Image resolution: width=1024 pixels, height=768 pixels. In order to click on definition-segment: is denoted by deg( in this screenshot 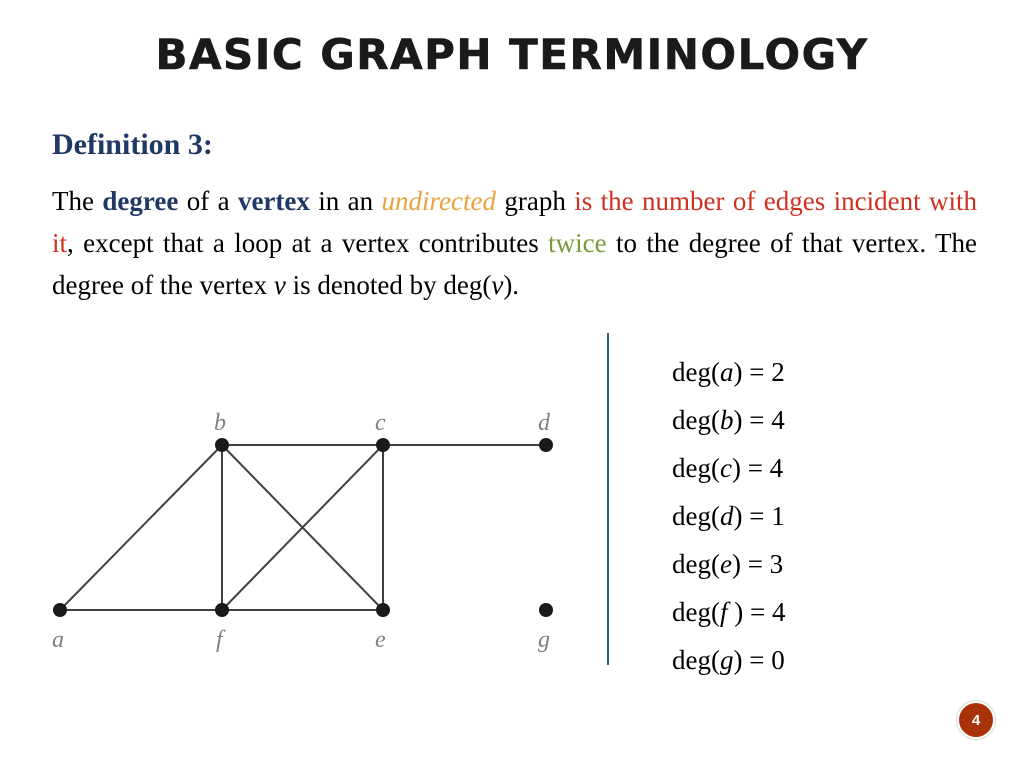, I will do `click(388, 285)`.